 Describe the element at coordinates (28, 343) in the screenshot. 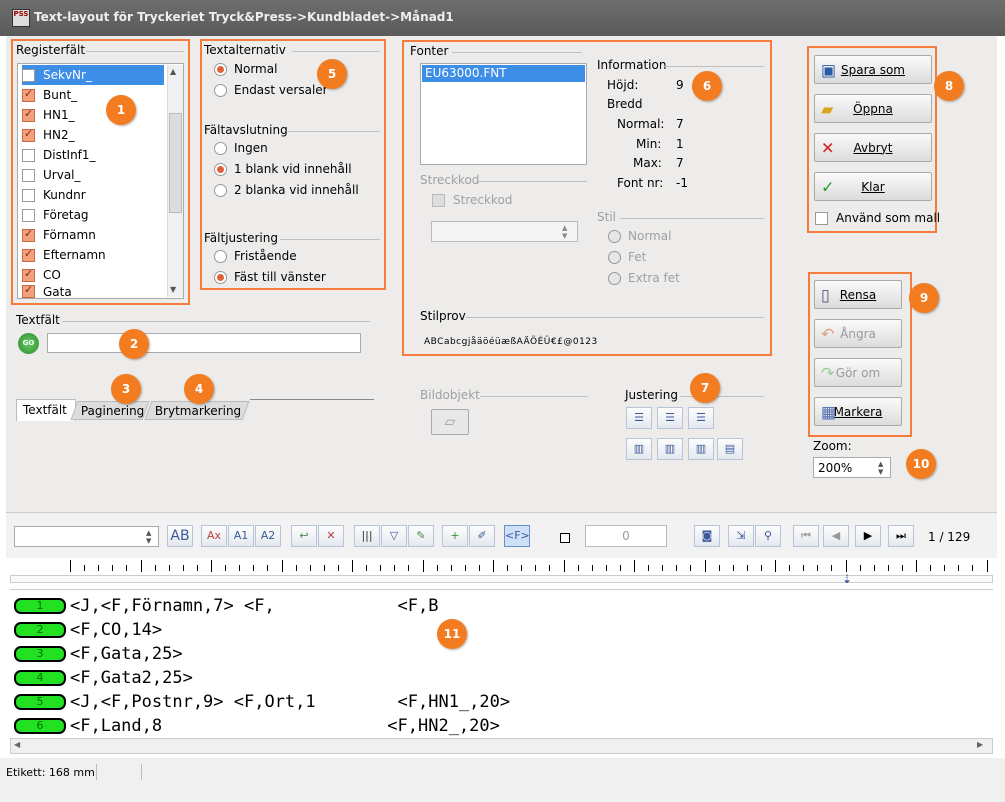

I see `go-button: GO` at that location.